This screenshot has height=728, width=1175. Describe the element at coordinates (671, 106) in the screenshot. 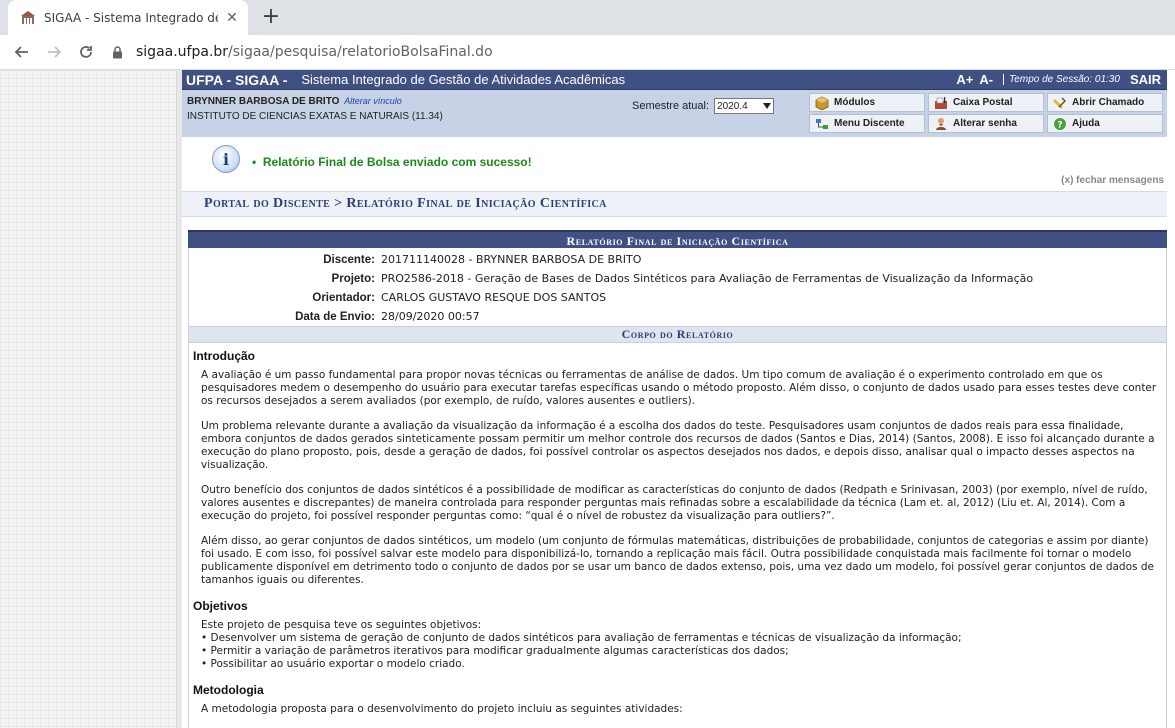

I see `semester-label: Semestre atual:` at that location.